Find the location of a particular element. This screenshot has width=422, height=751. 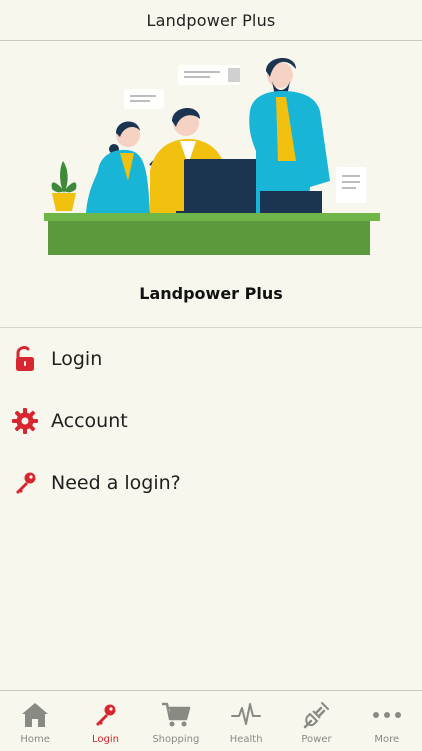

tab-more: More is located at coordinates (387, 721).